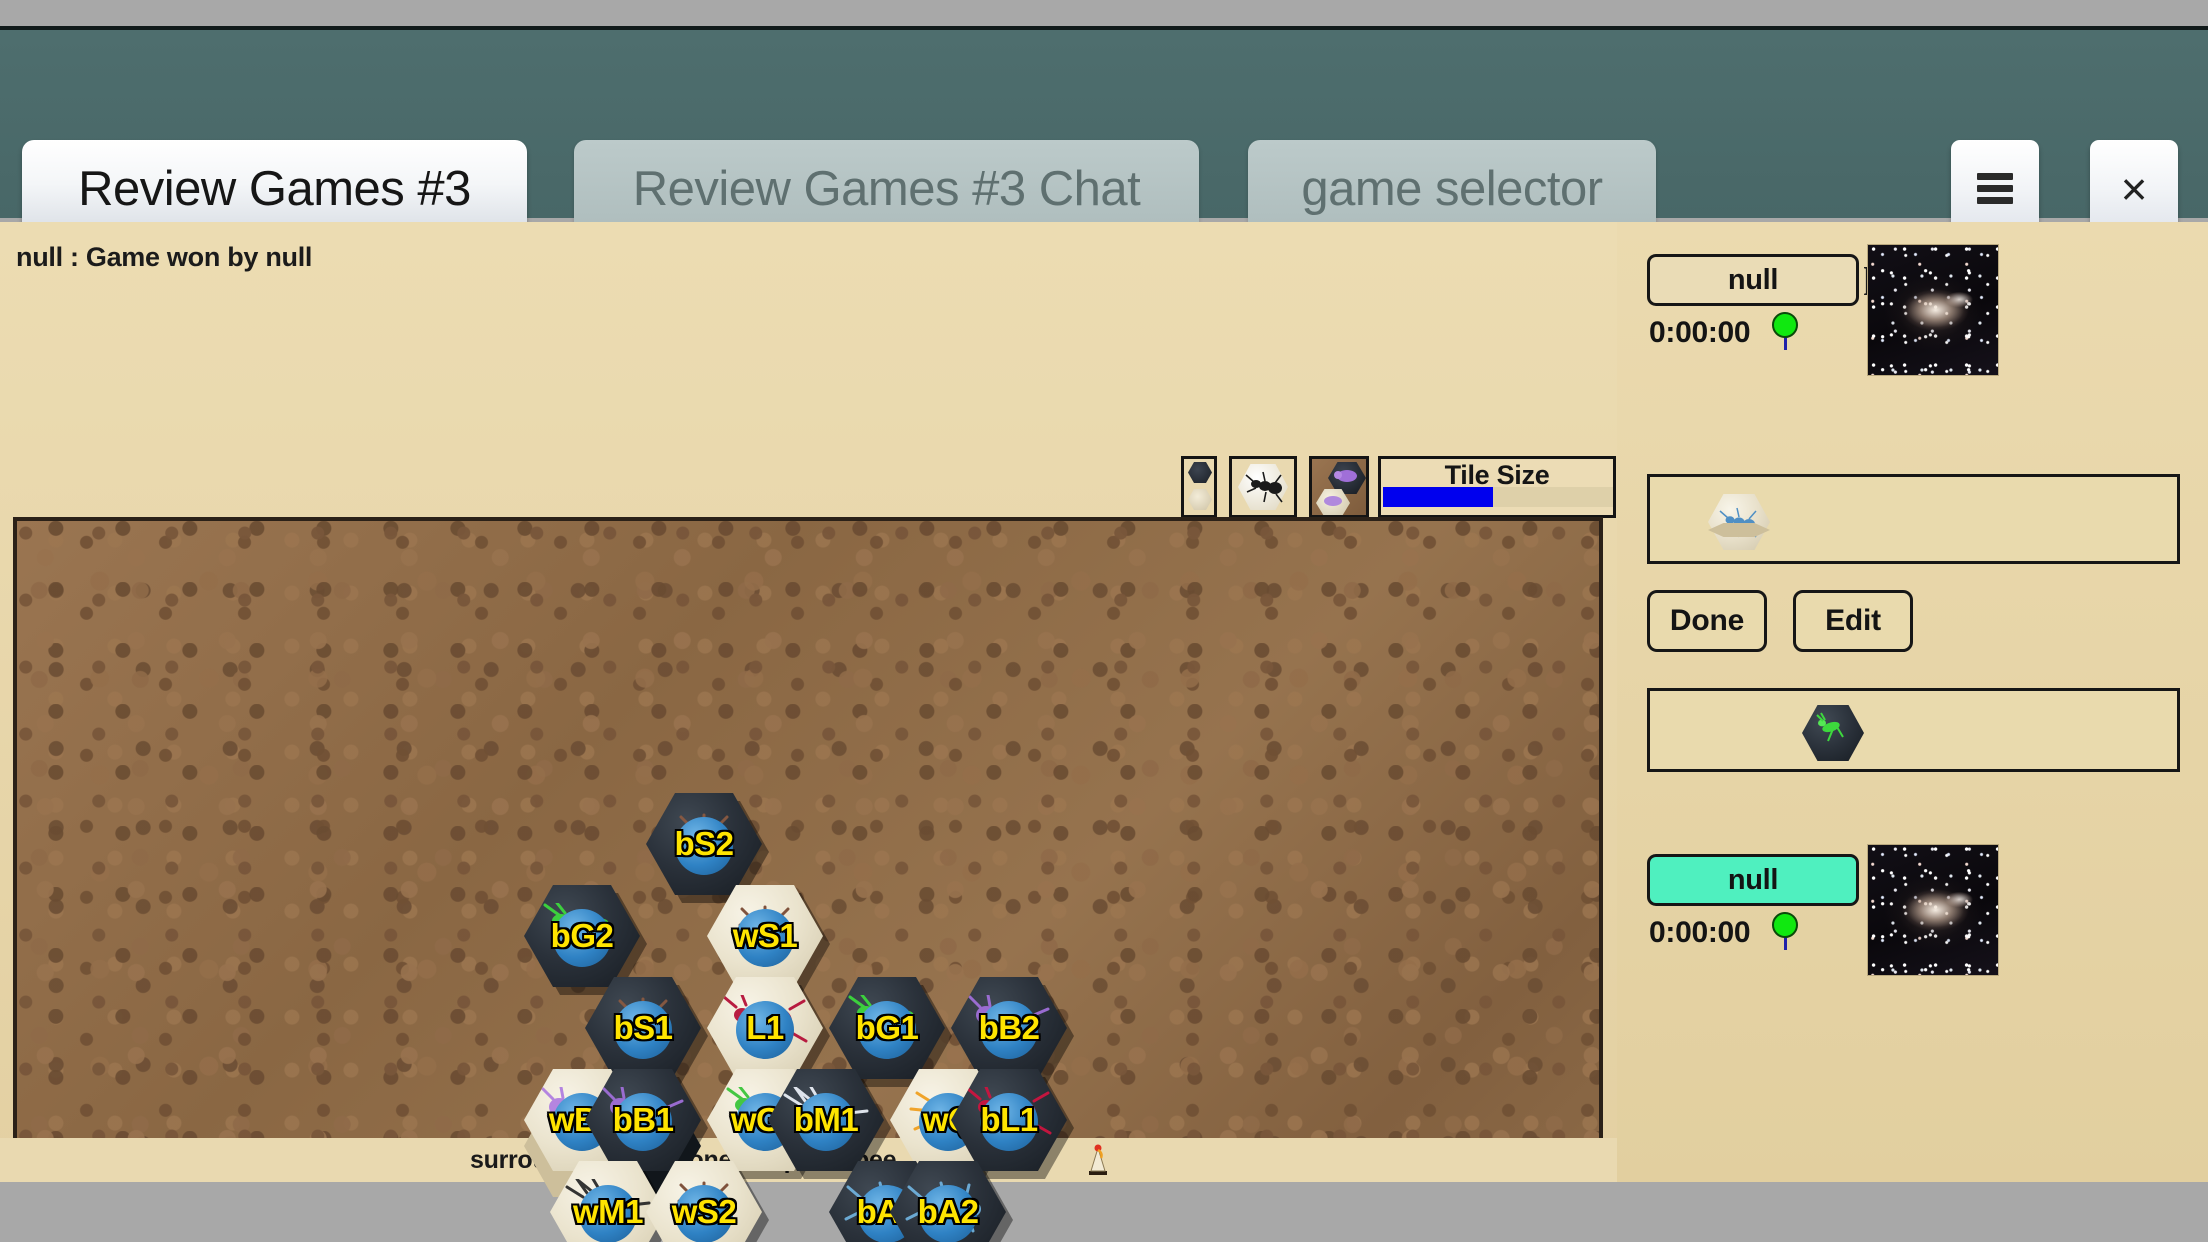  What do you see at coordinates (274, 188) in the screenshot?
I see `tab-label: Review Games #3` at bounding box center [274, 188].